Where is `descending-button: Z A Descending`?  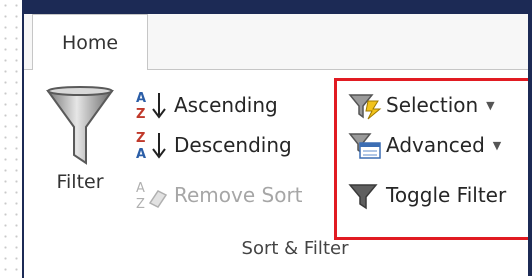 descending-button: Z A Descending is located at coordinates (213, 145).